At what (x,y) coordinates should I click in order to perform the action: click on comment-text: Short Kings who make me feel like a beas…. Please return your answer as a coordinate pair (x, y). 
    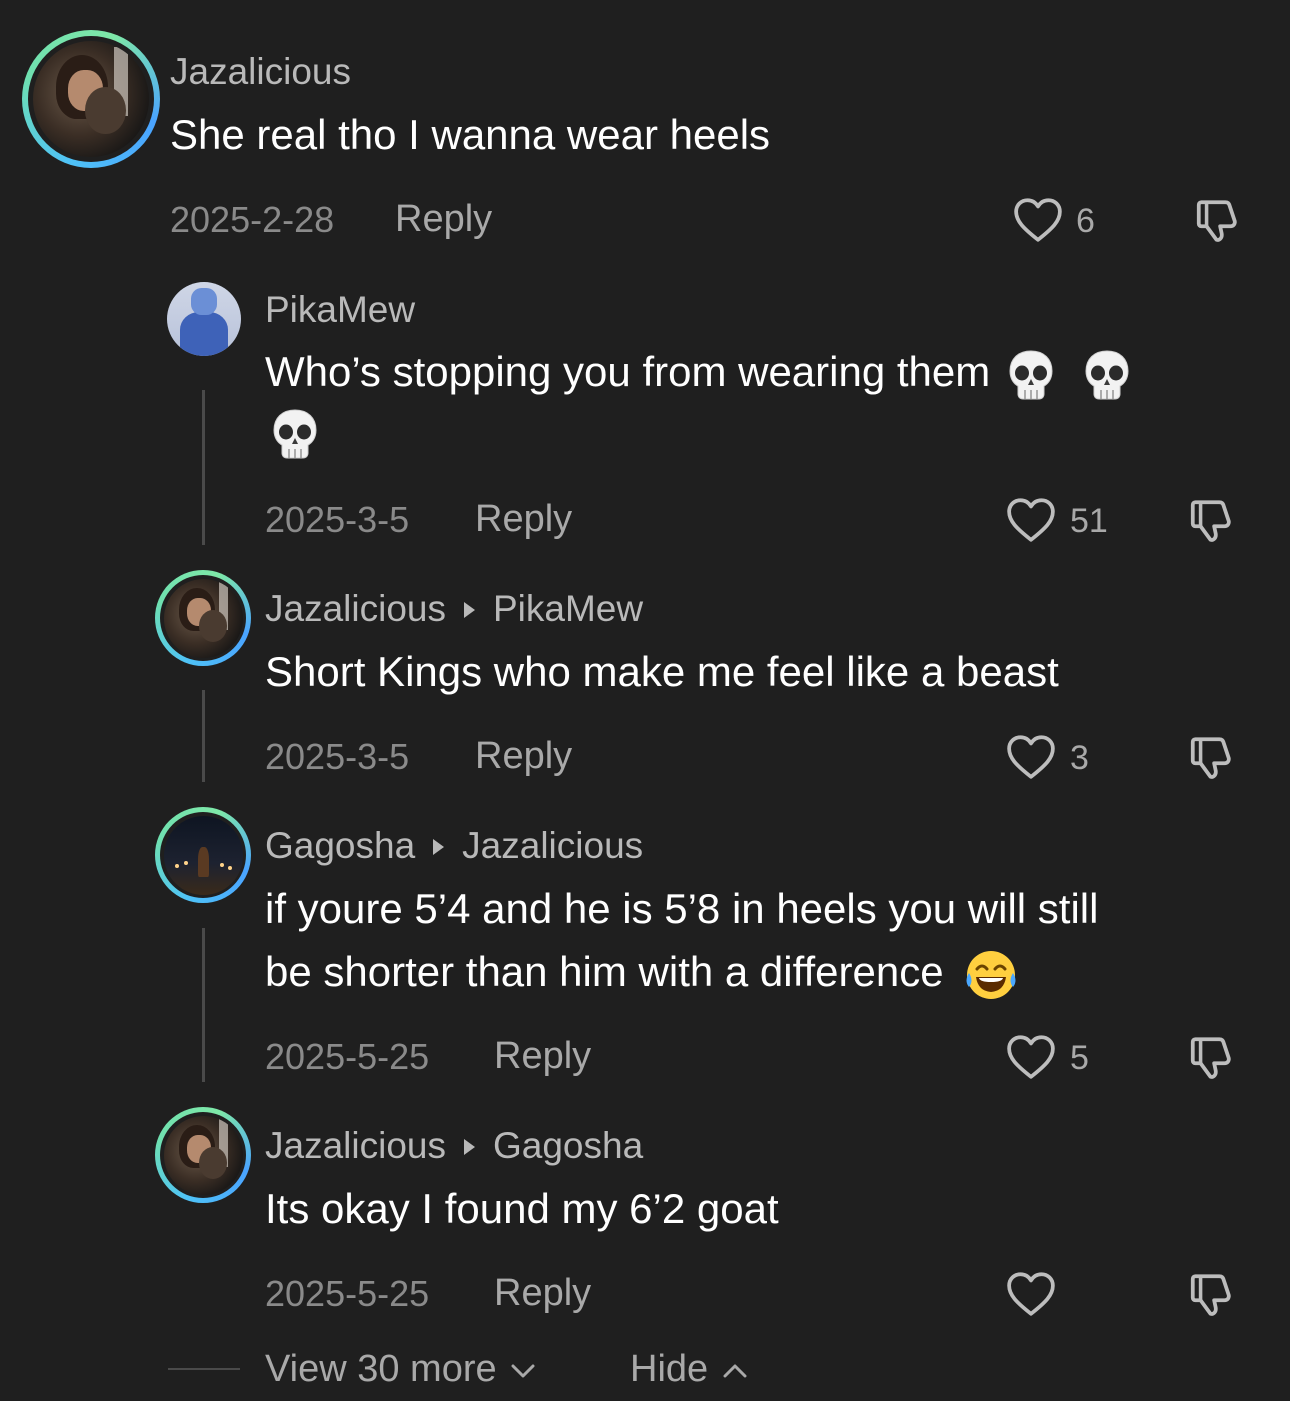
    Looking at the image, I should click on (662, 671).